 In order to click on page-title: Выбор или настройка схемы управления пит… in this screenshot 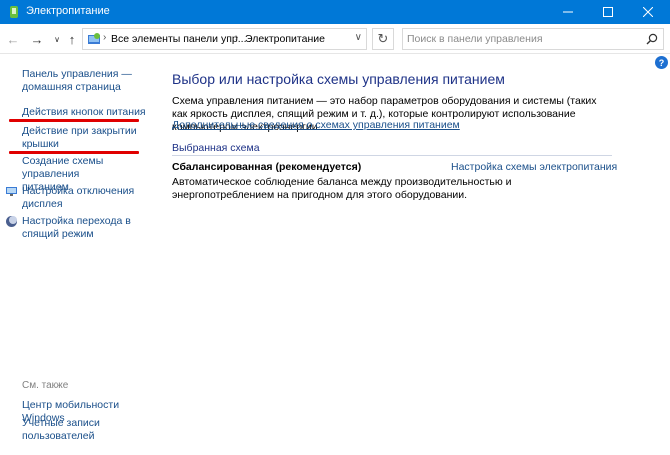, I will do `click(338, 79)`.